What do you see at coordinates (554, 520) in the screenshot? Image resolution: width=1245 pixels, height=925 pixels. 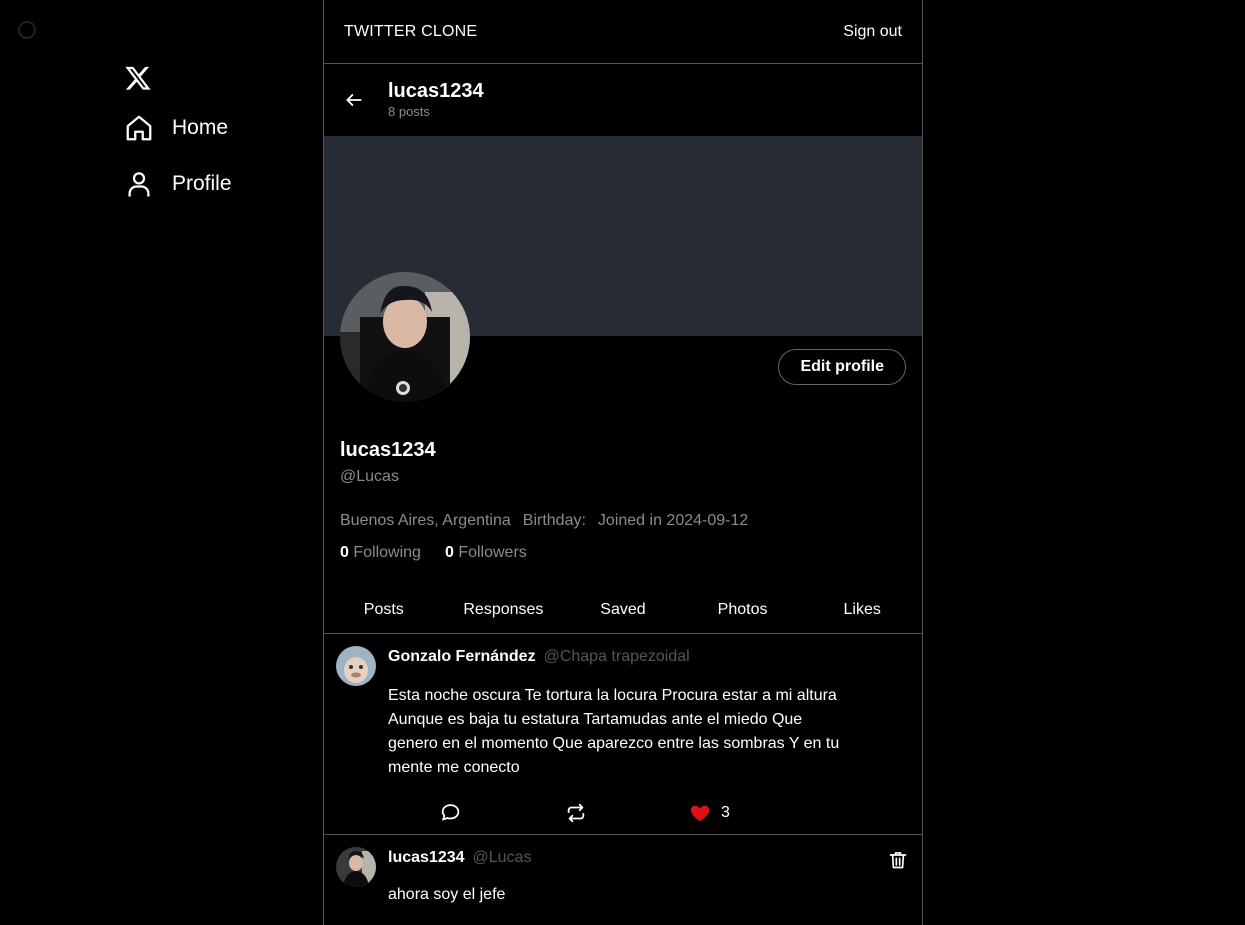 I see `birthday-label: Birthday:` at bounding box center [554, 520].